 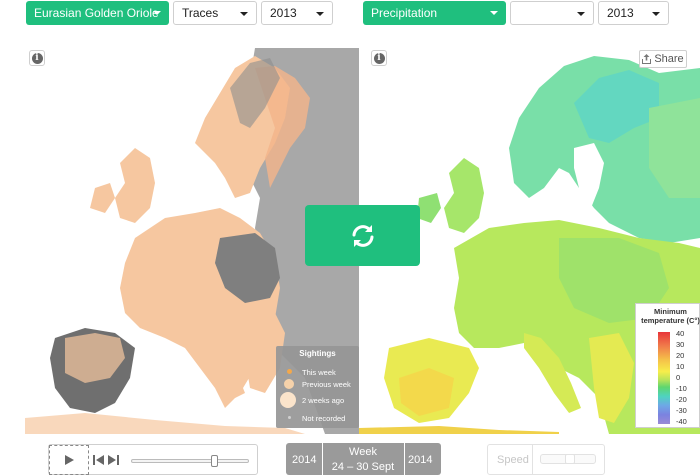 I want to click on play-icon, so click(x=69, y=460).